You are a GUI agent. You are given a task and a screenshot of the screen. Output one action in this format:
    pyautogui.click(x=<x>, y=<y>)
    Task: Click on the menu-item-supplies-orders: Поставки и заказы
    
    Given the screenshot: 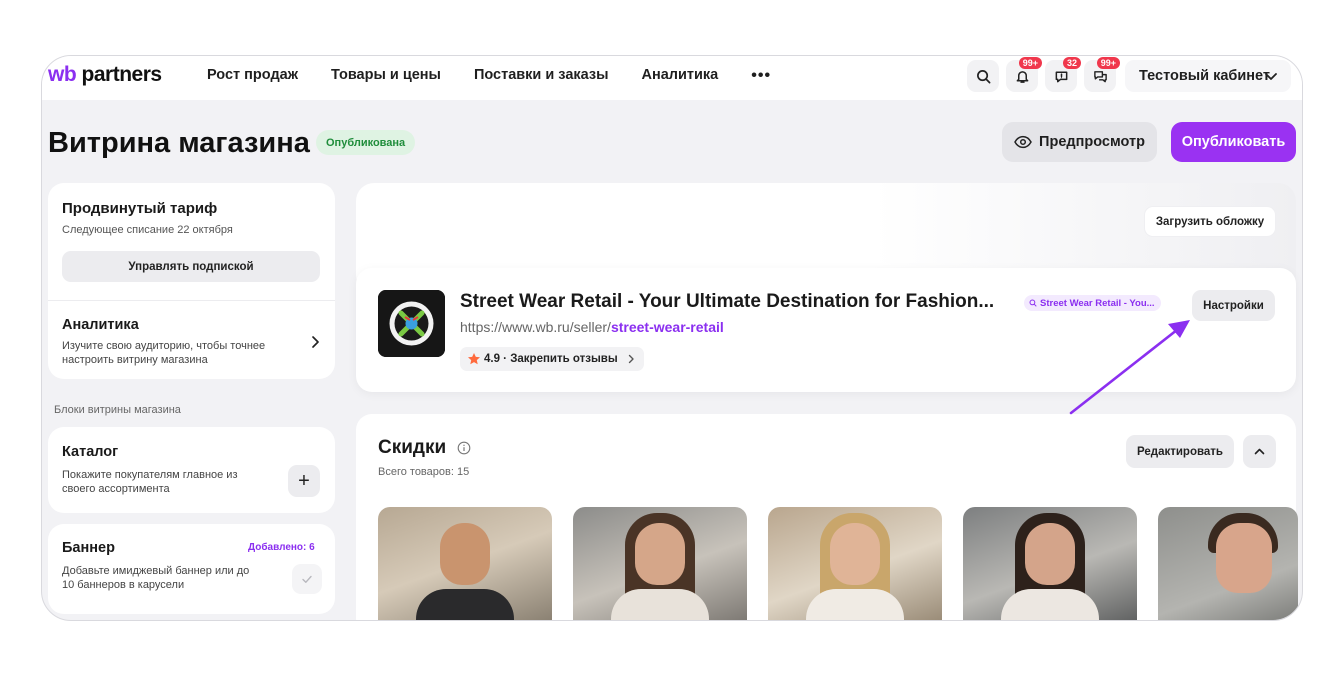 What is the action you would take?
    pyautogui.click(x=541, y=76)
    